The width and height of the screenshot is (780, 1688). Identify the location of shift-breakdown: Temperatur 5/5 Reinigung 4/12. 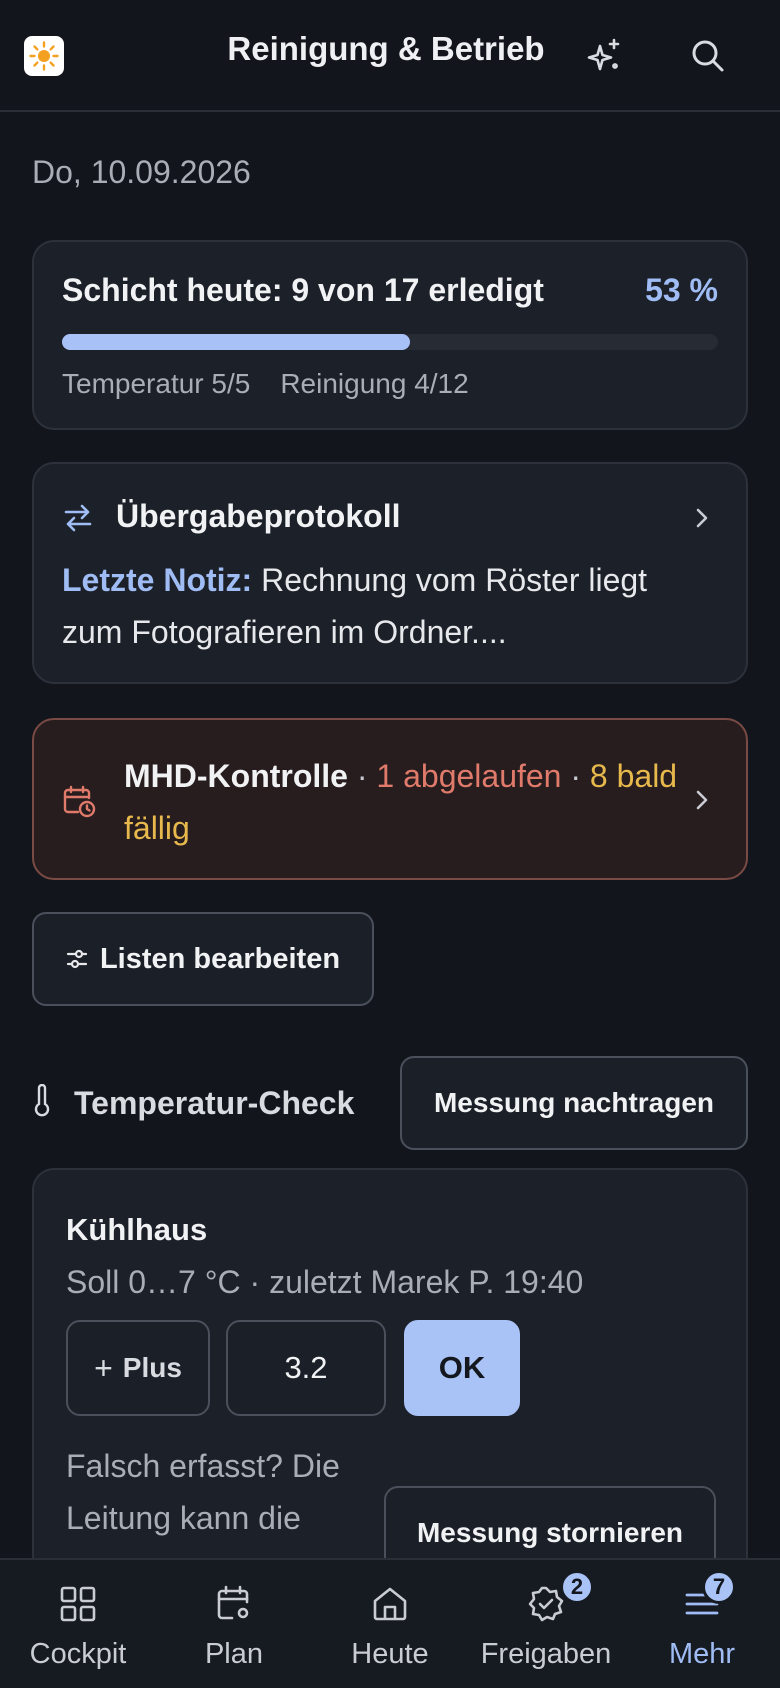
(265, 384).